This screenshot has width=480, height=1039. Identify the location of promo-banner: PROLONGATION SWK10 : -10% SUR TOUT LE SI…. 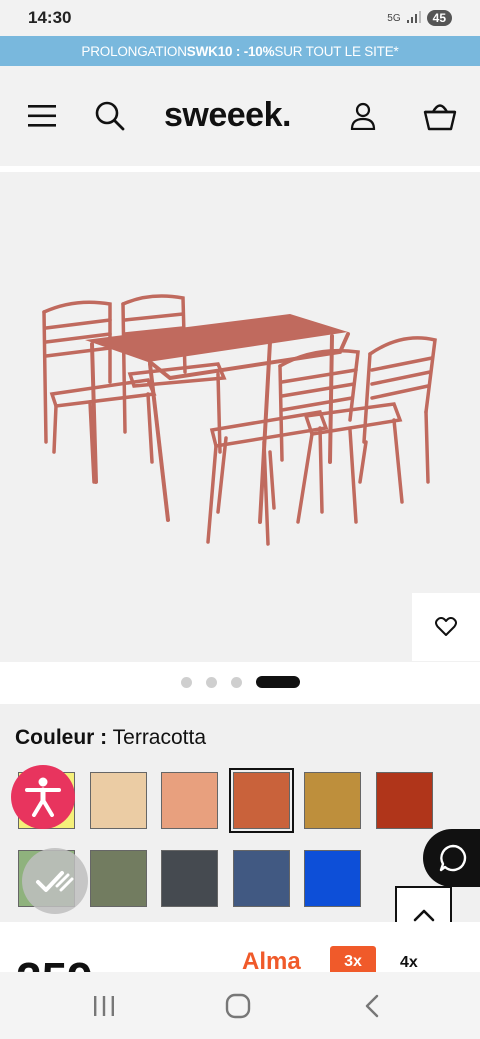
(240, 51).